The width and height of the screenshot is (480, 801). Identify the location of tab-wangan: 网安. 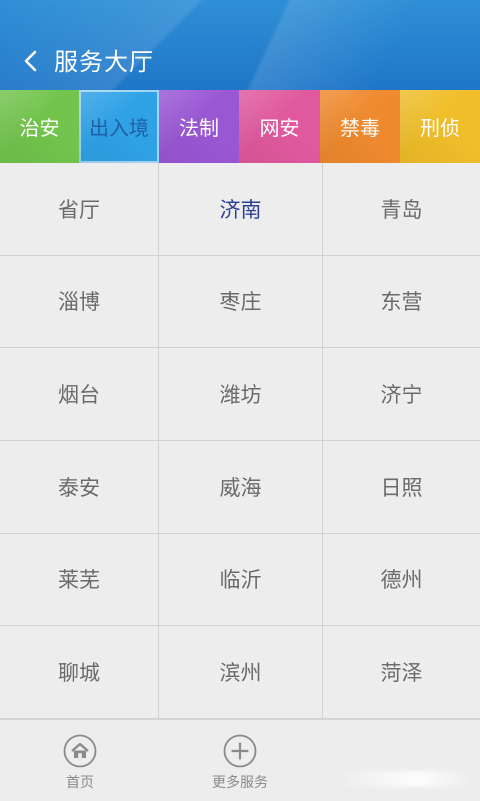
(279, 126).